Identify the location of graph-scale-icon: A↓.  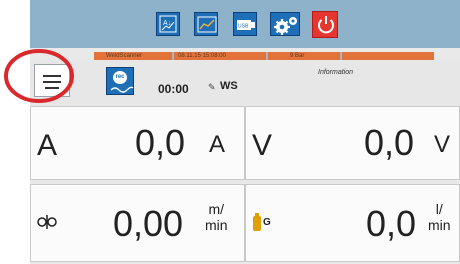
(168, 24).